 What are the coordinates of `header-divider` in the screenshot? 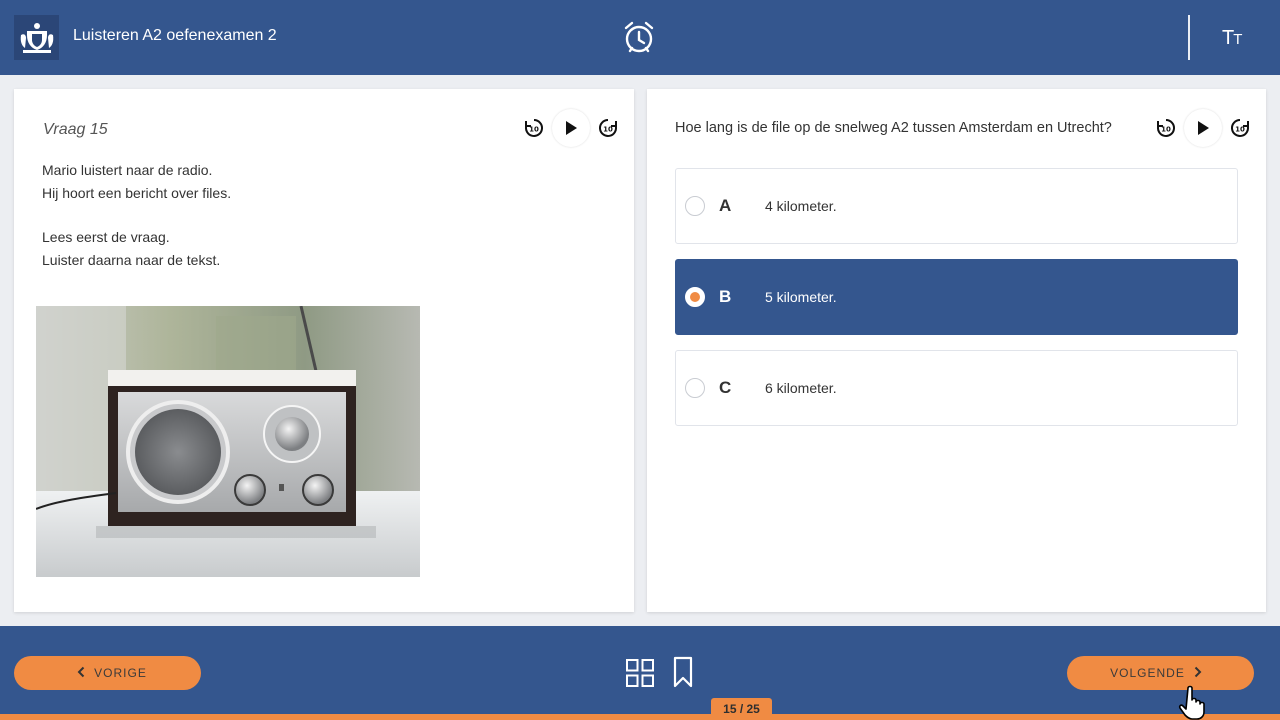 It's located at (1189, 37).